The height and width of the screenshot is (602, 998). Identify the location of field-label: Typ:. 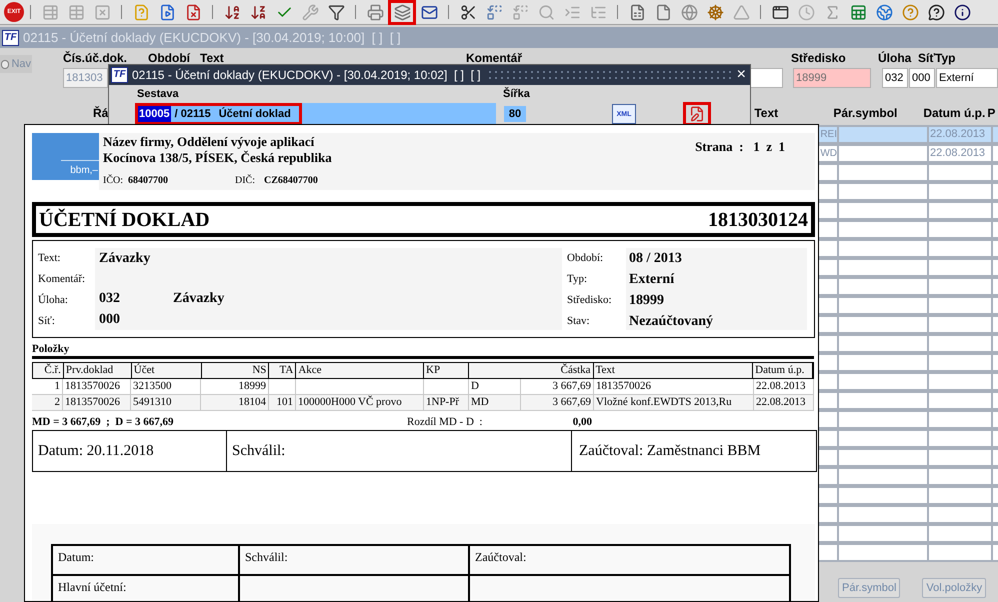
(577, 279).